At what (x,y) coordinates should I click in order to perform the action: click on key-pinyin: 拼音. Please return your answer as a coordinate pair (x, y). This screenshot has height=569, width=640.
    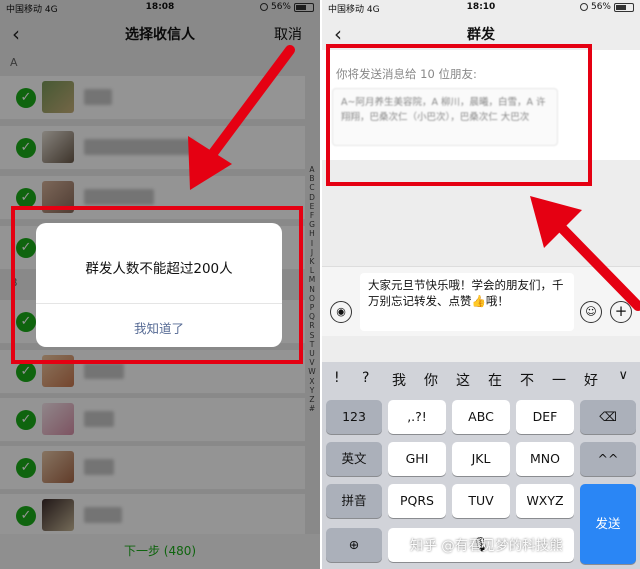
    Looking at the image, I should click on (354, 501).